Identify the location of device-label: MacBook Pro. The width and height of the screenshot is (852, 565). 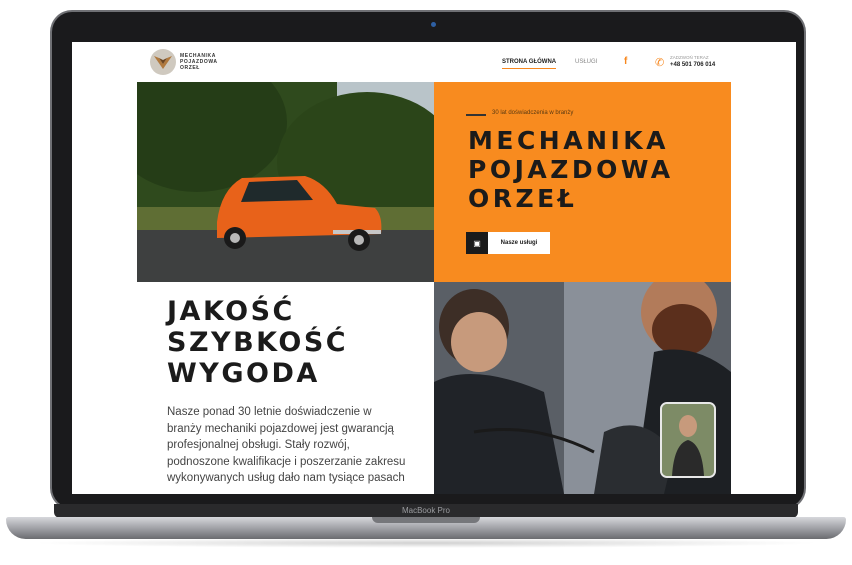
(426, 510).